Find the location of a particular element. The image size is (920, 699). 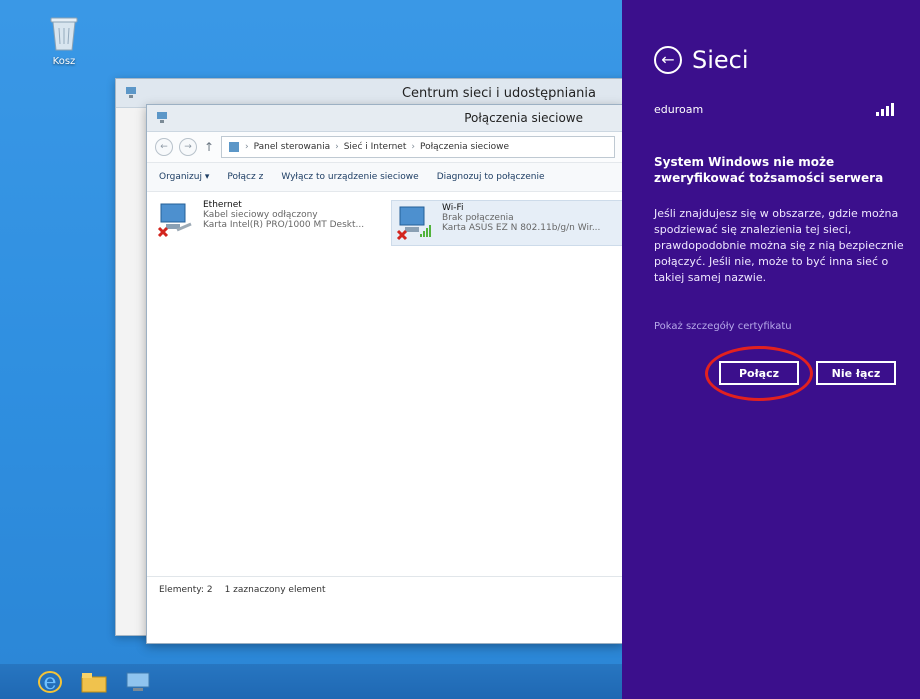

network-window-icon is located at coordinates (131, 92).